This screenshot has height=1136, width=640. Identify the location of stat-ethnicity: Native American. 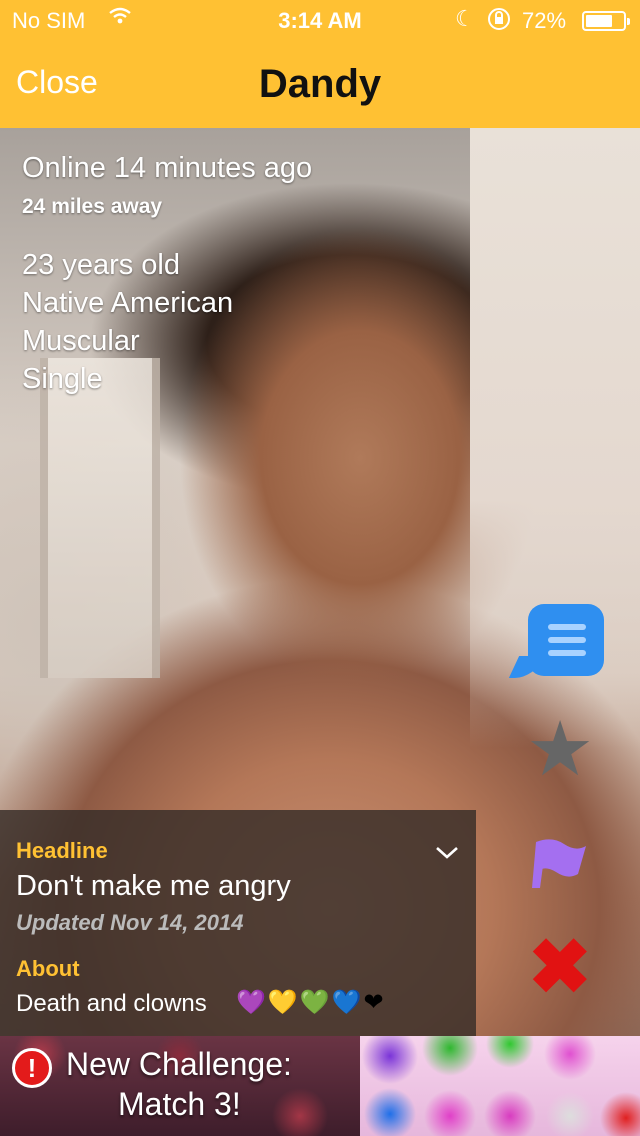
(128, 303).